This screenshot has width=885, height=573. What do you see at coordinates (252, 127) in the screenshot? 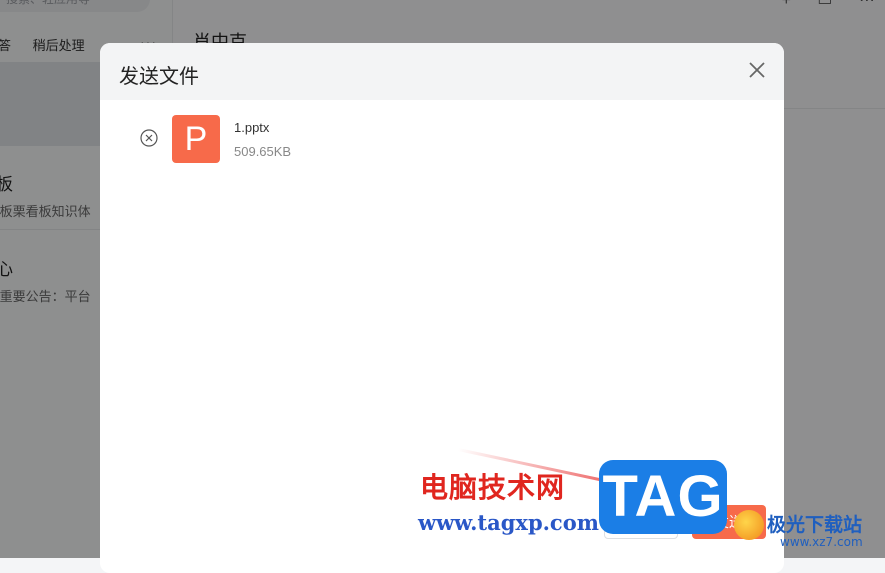
I see `file-name: 1.pptx` at bounding box center [252, 127].